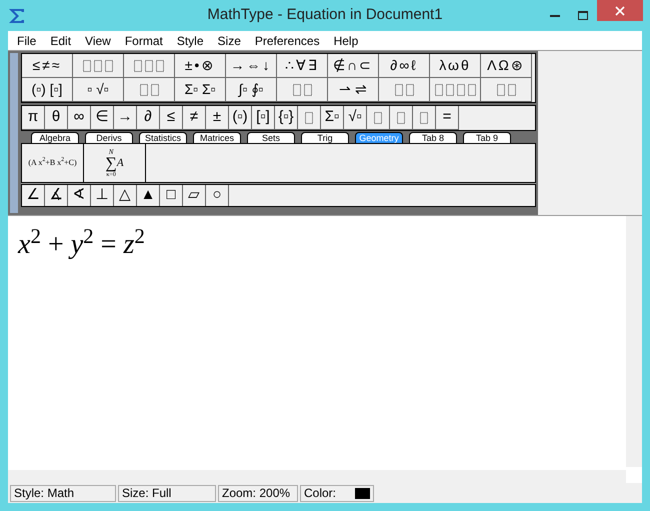 Image resolution: width=650 pixels, height=511 pixels. Describe the element at coordinates (271, 137) in the screenshot. I see `palette-tab: Sets` at that location.